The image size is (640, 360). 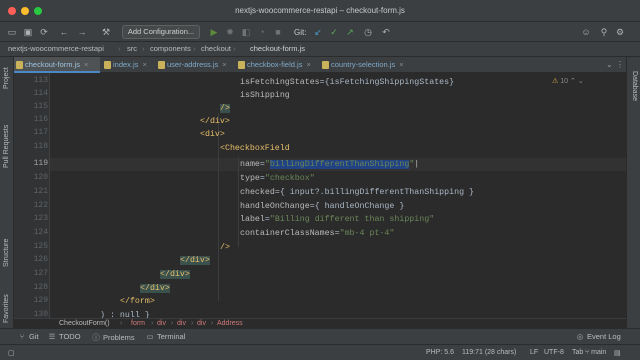 I want to click on coverage-icon: ◧, so click(x=246, y=32).